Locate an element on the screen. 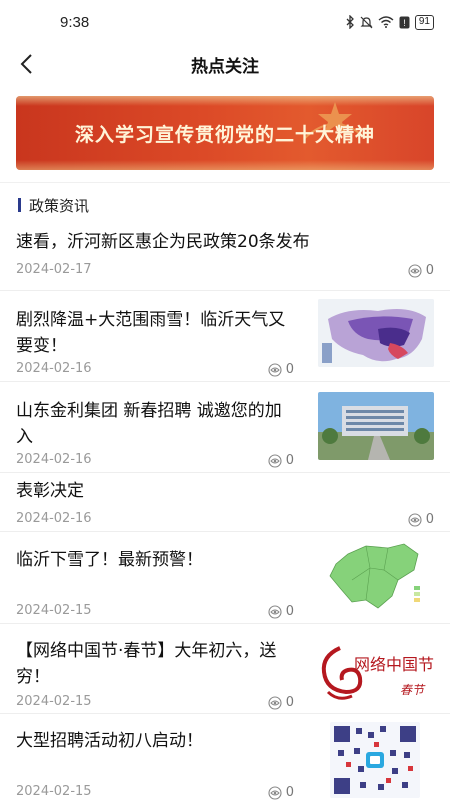 Image resolution: width=450 pixels, height=800 pixels. festival-logo-subtext: 春节 is located at coordinates (413, 690).